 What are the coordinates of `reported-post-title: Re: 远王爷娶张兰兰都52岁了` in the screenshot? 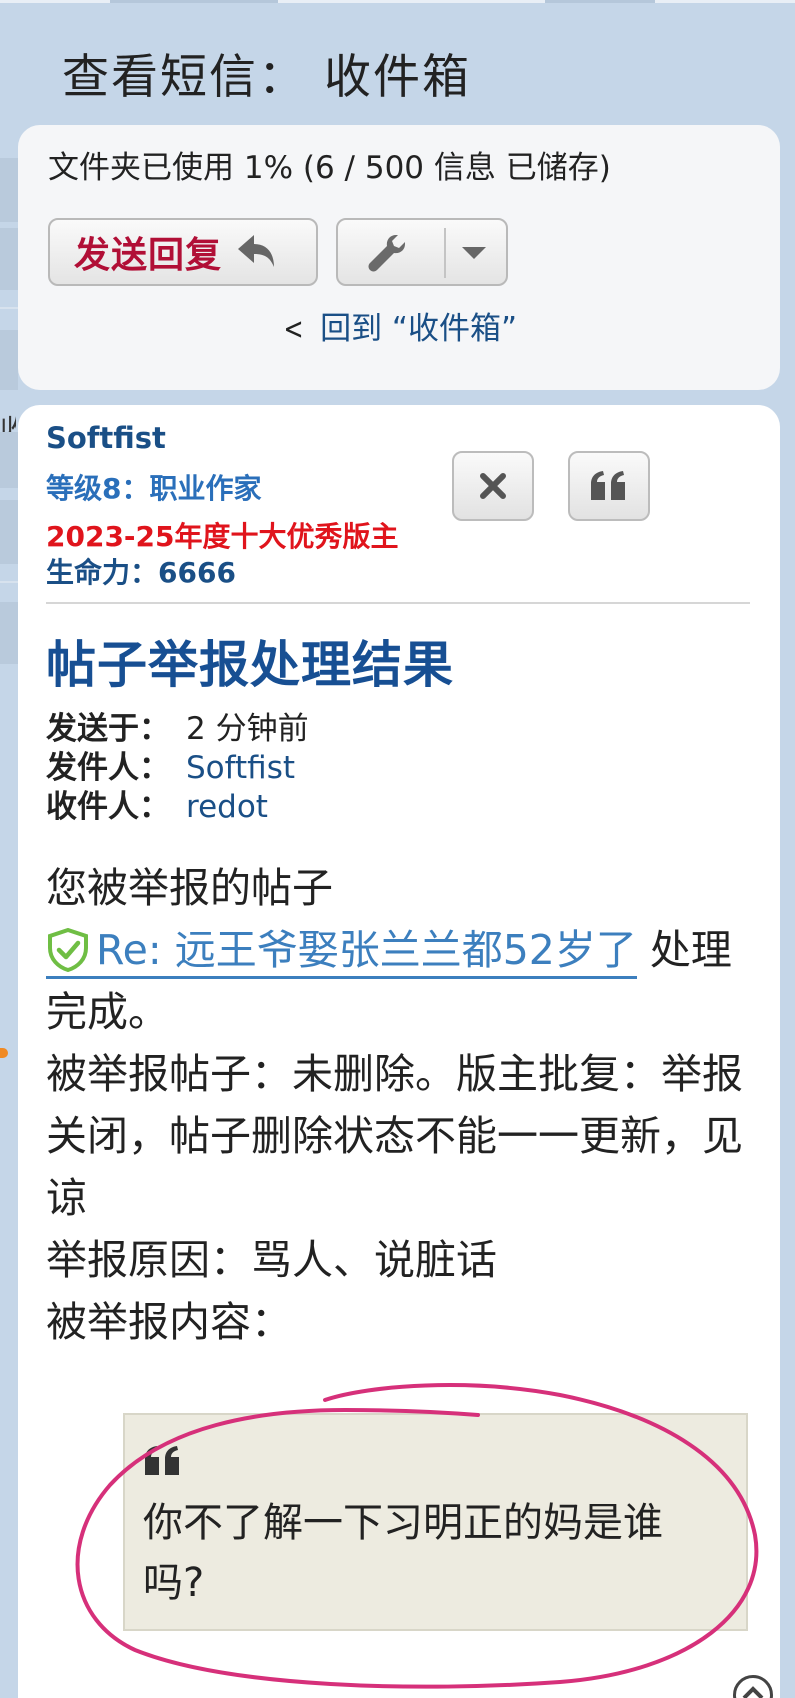 It's located at (366, 950).